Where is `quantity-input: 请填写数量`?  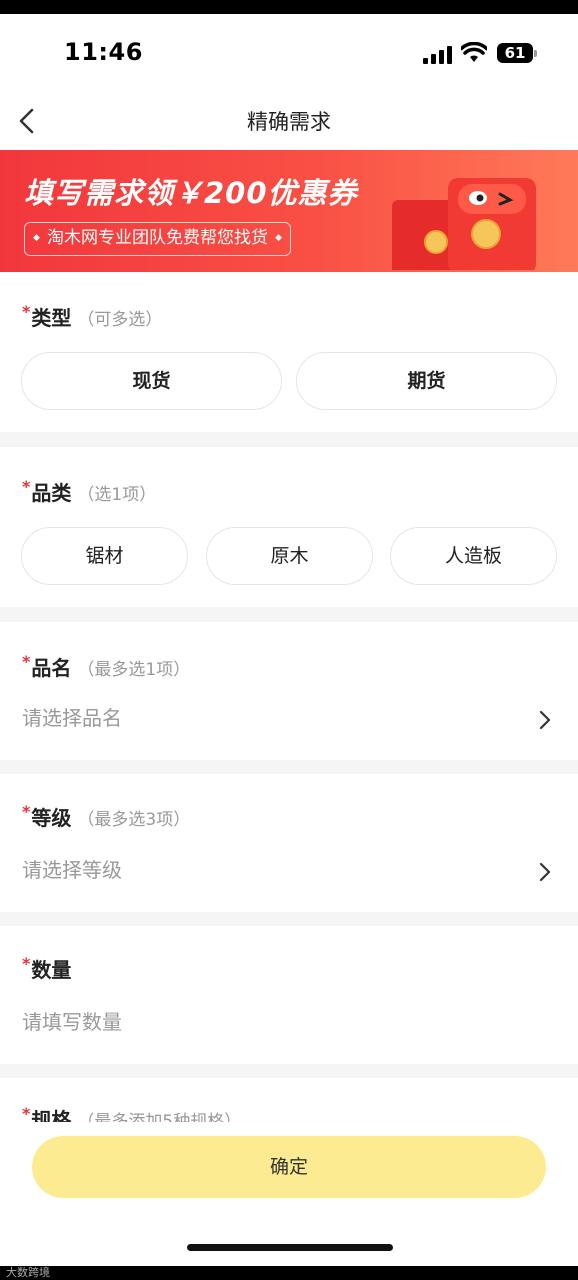
quantity-input: 请填写数量 is located at coordinates (289, 1024).